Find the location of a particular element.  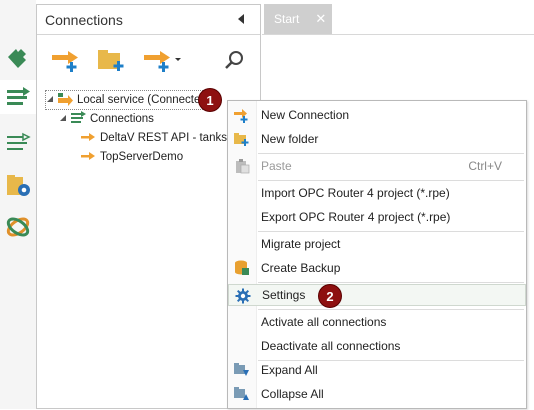

add-folder-icon is located at coordinates (242, 139).